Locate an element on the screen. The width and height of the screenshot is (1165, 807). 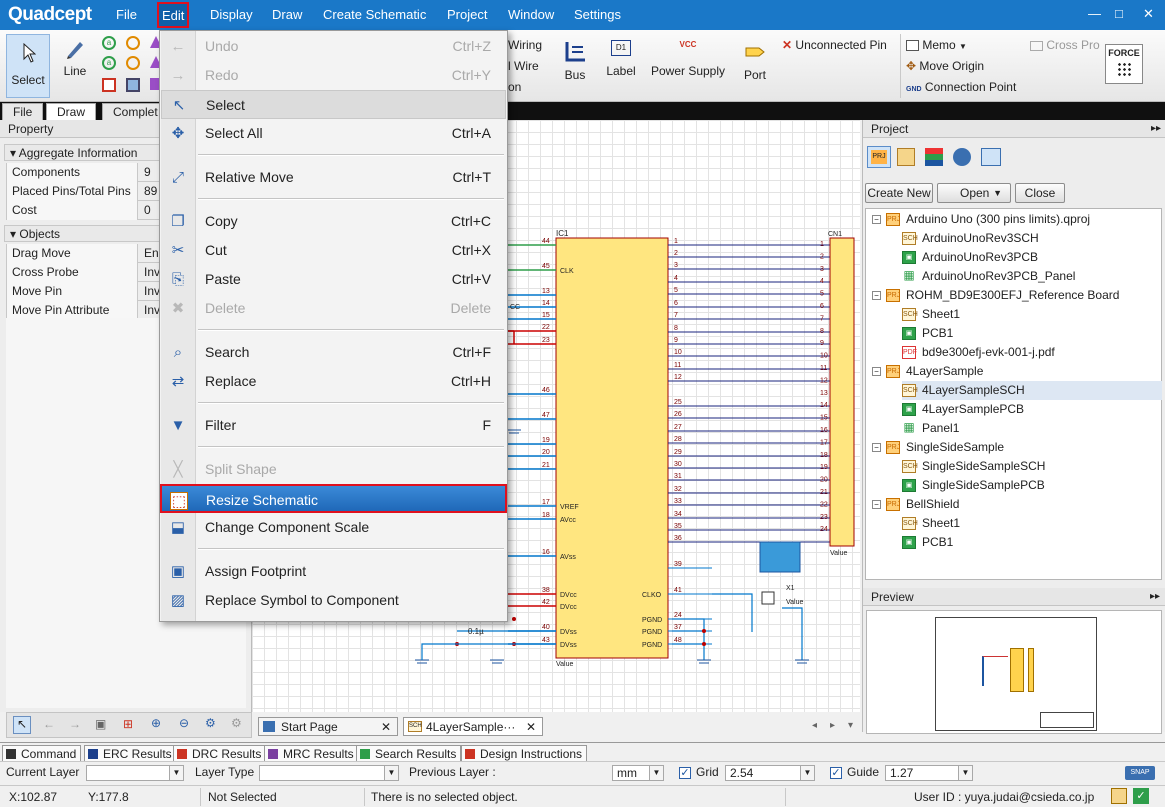
menu-draw: Draw is located at coordinates (287, 14).